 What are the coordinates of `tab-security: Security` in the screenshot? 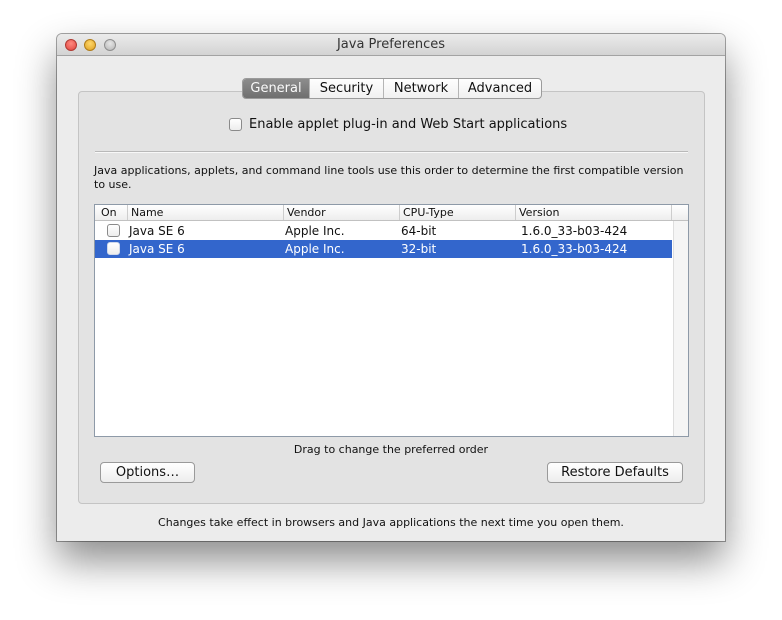 It's located at (347, 88).